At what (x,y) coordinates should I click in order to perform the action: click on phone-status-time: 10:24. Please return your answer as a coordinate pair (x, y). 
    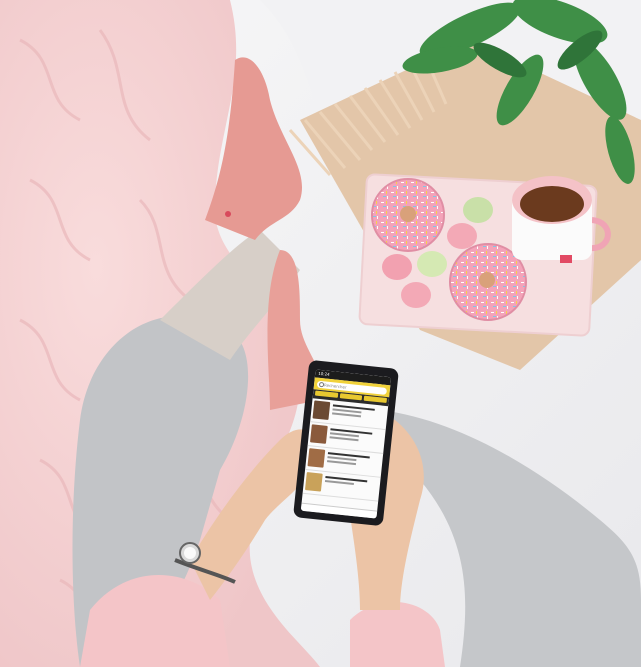
    Looking at the image, I should click on (323, 373).